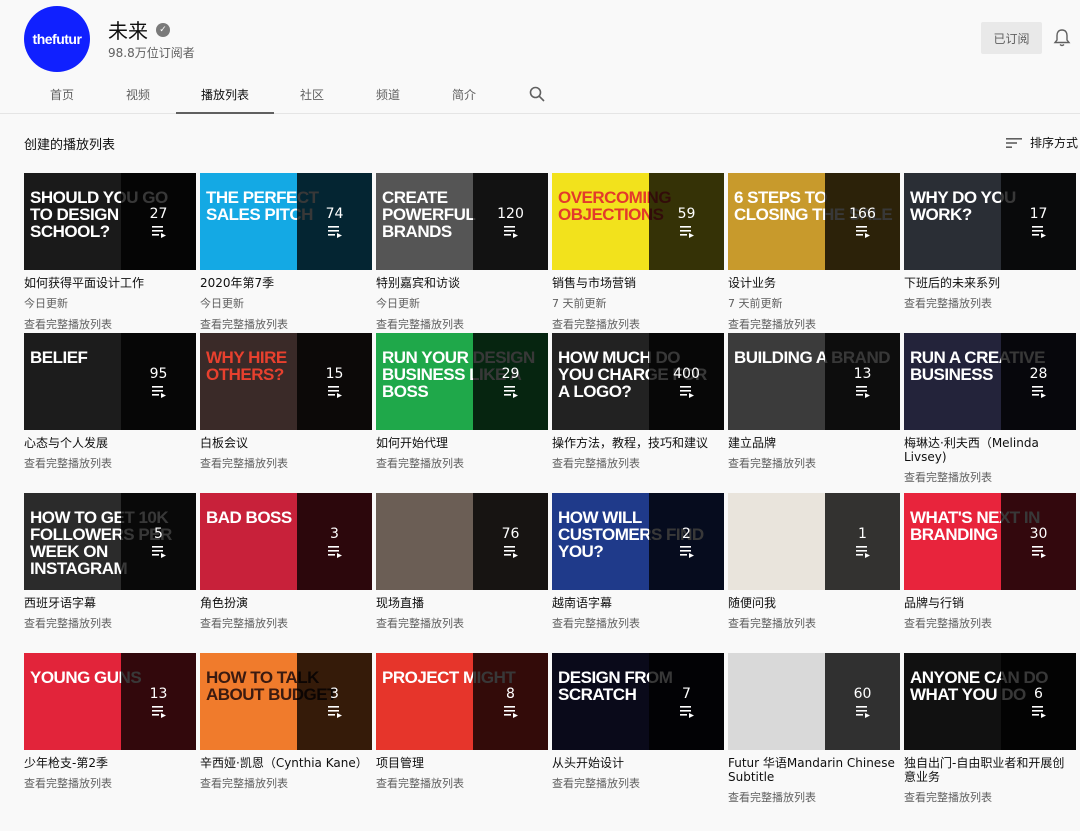 This screenshot has width=1080, height=831. I want to click on playlist-title: 操作方法，教程，技巧和建议, so click(638, 443).